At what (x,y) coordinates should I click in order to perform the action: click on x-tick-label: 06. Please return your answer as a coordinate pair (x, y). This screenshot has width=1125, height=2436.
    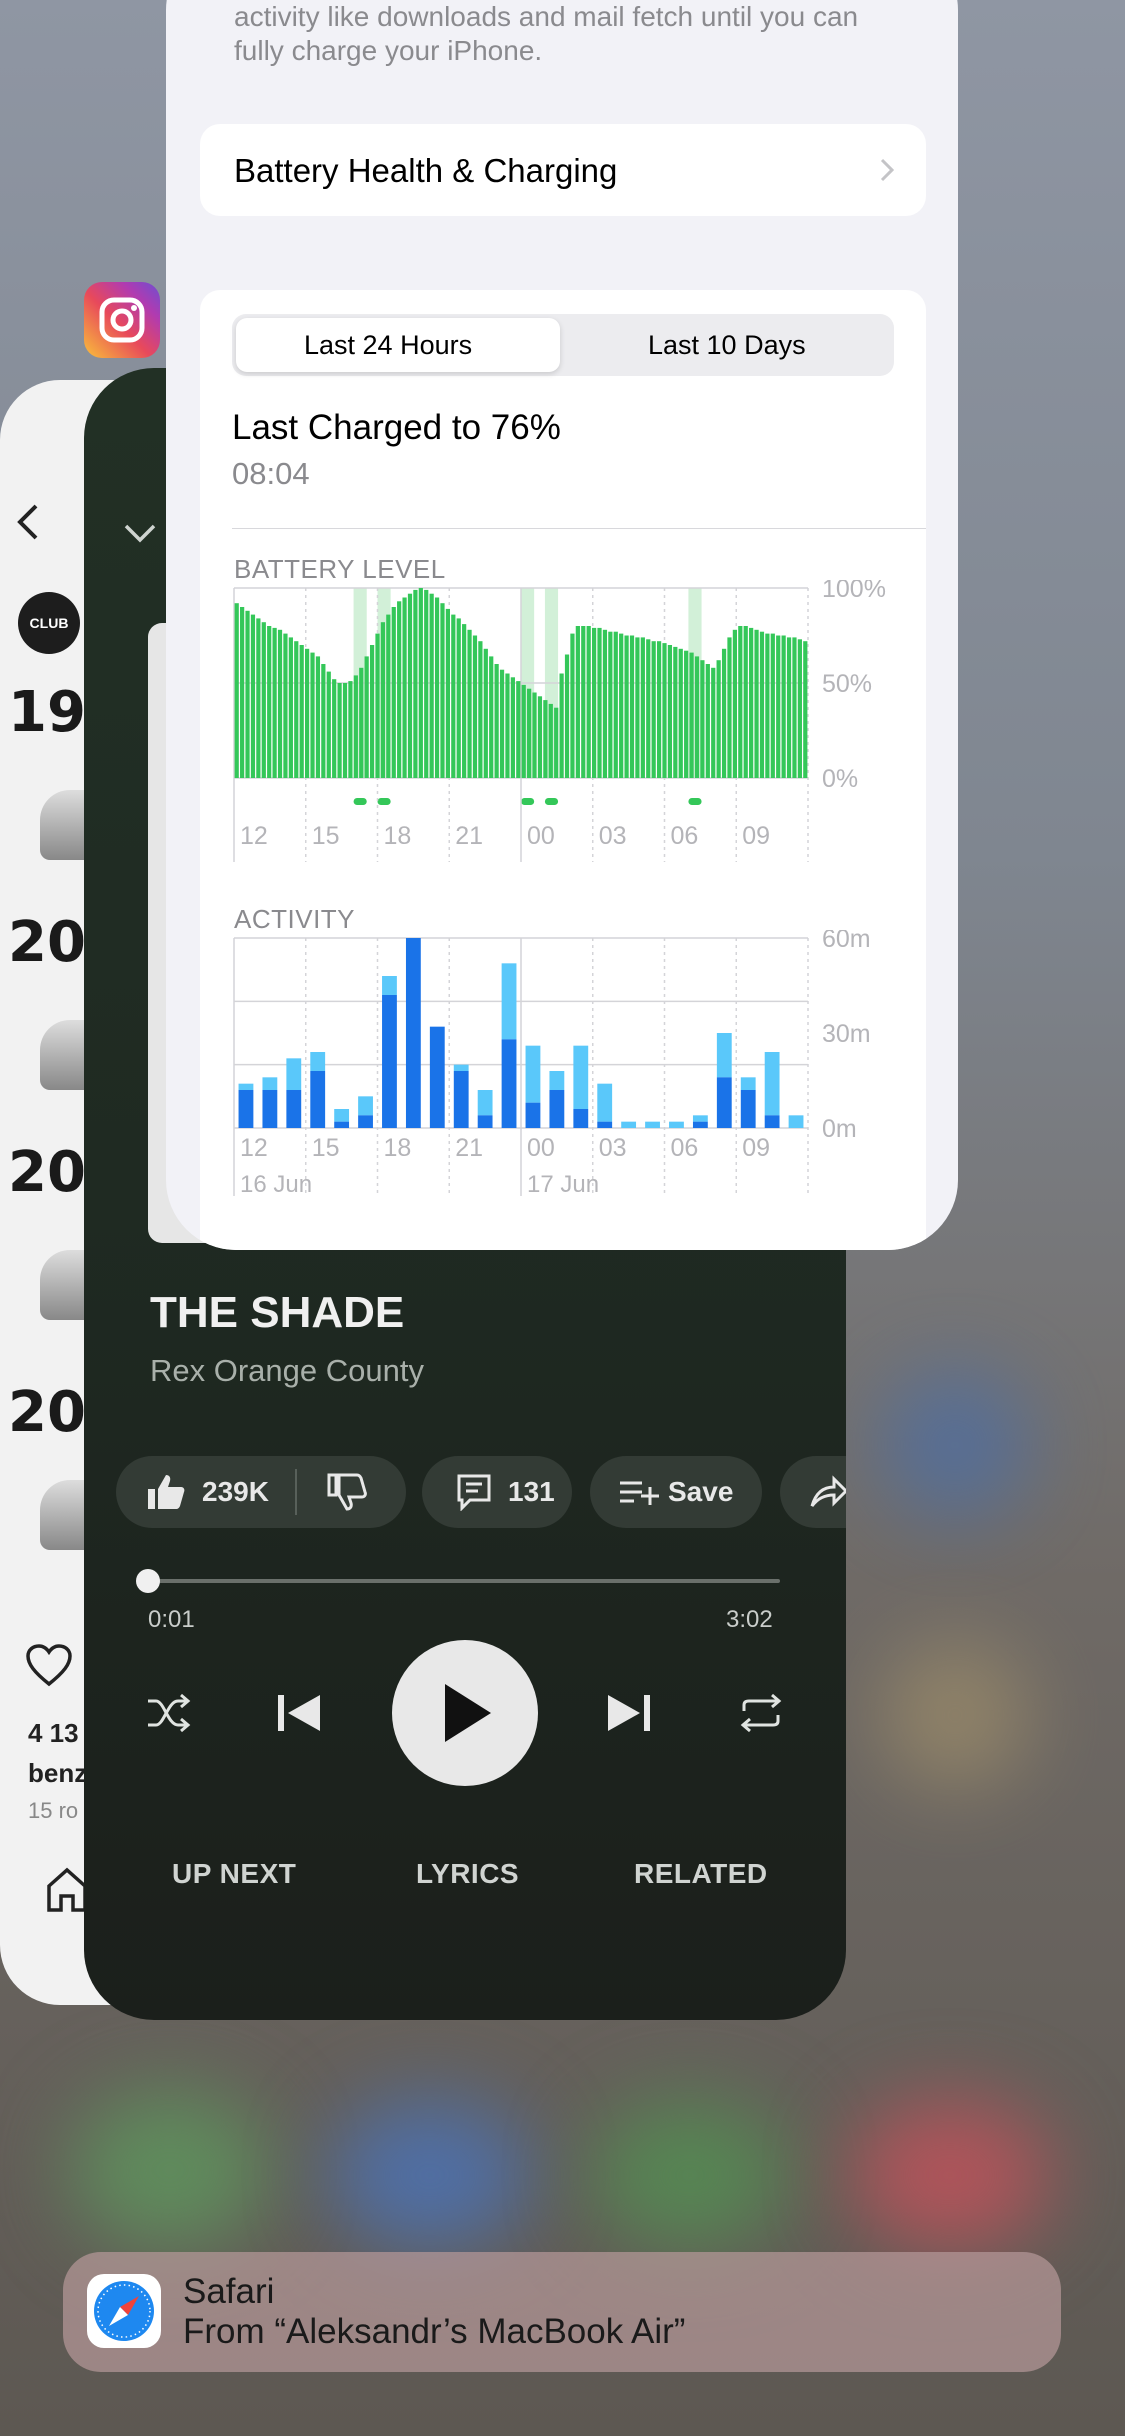
    Looking at the image, I should click on (685, 836).